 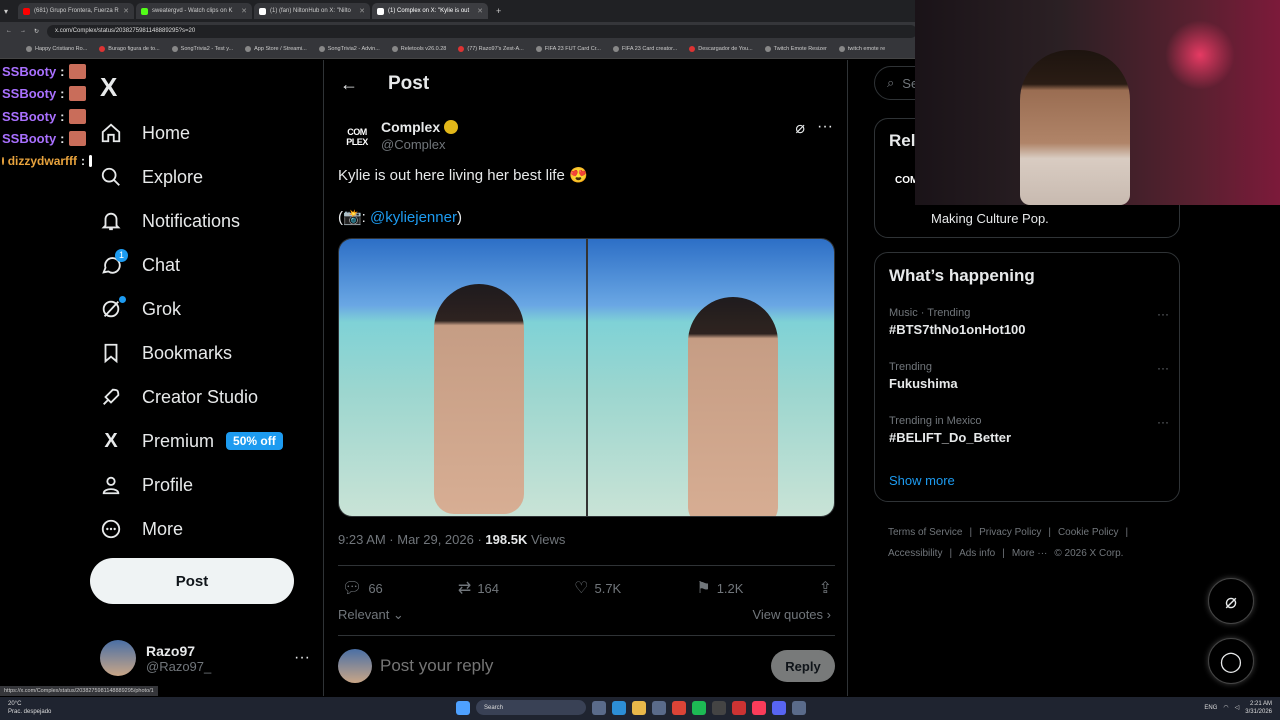 I want to click on browser-tab: (681) Grupo Frontera, Fuerza R ✕, so click(x=76, y=11).